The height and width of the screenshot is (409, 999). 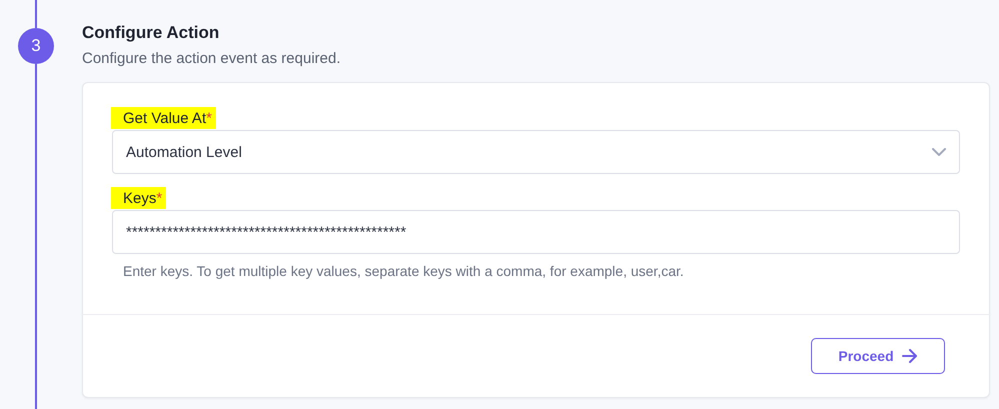 What do you see at coordinates (939, 152) in the screenshot?
I see `chevron-down-icon` at bounding box center [939, 152].